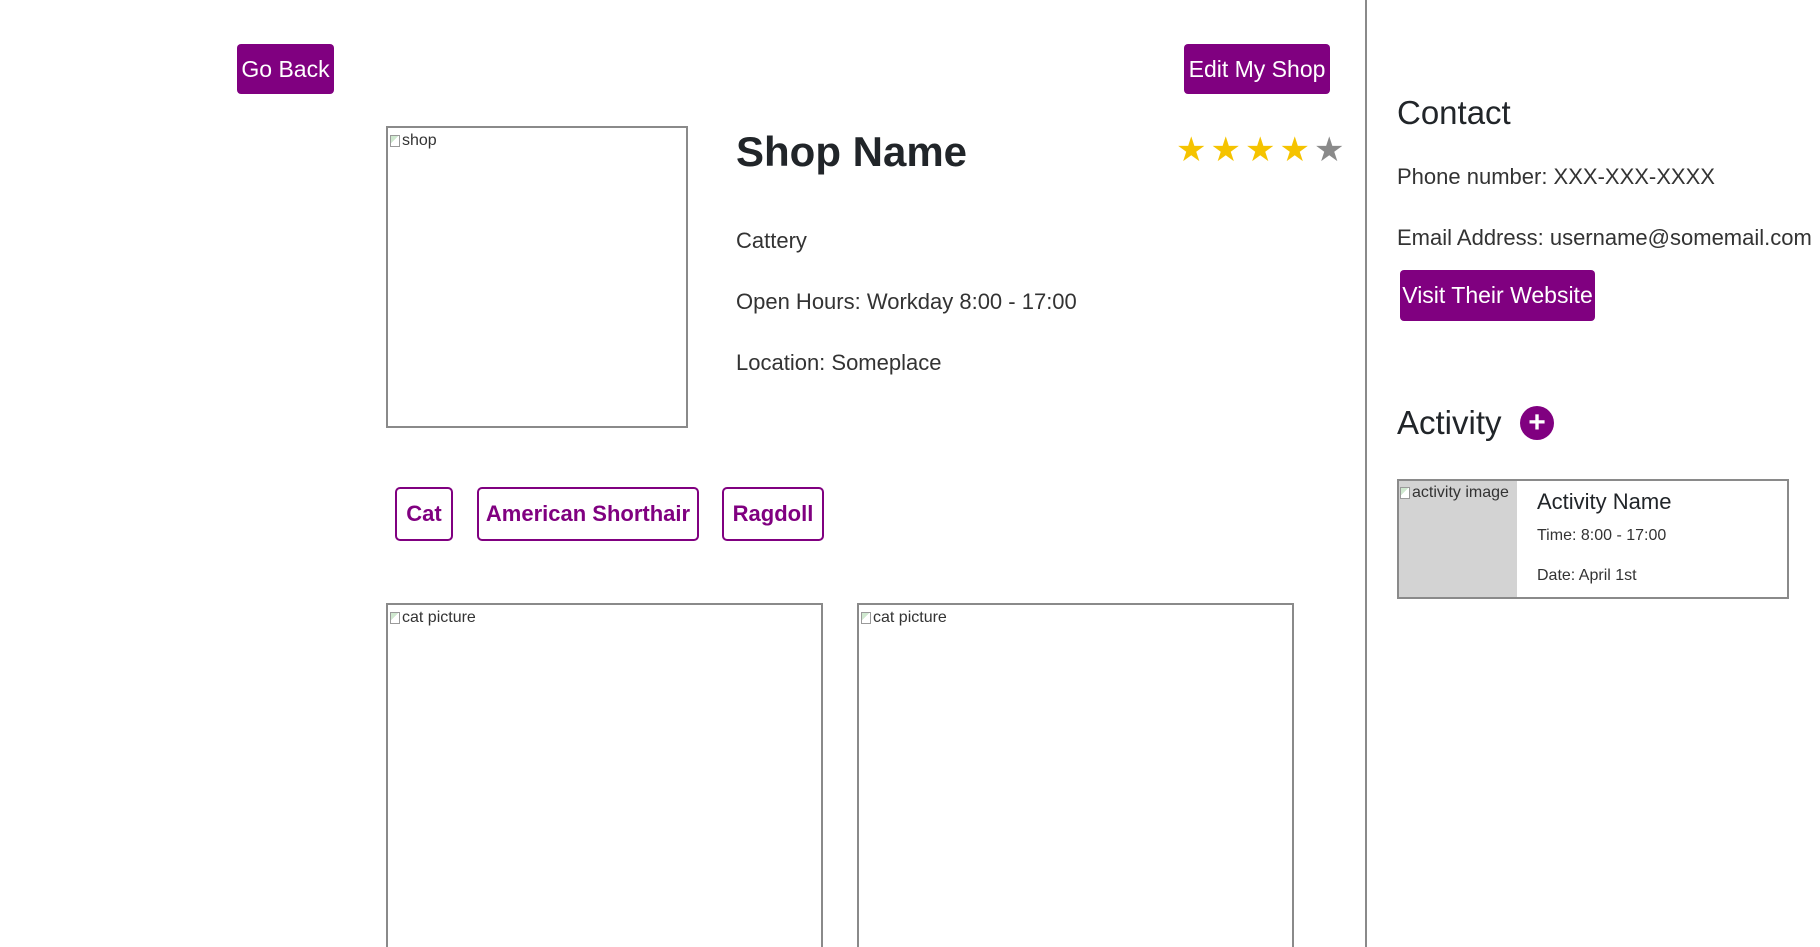  I want to click on rating-stars: ★ ★ ★ ★ ★, so click(1260, 150).